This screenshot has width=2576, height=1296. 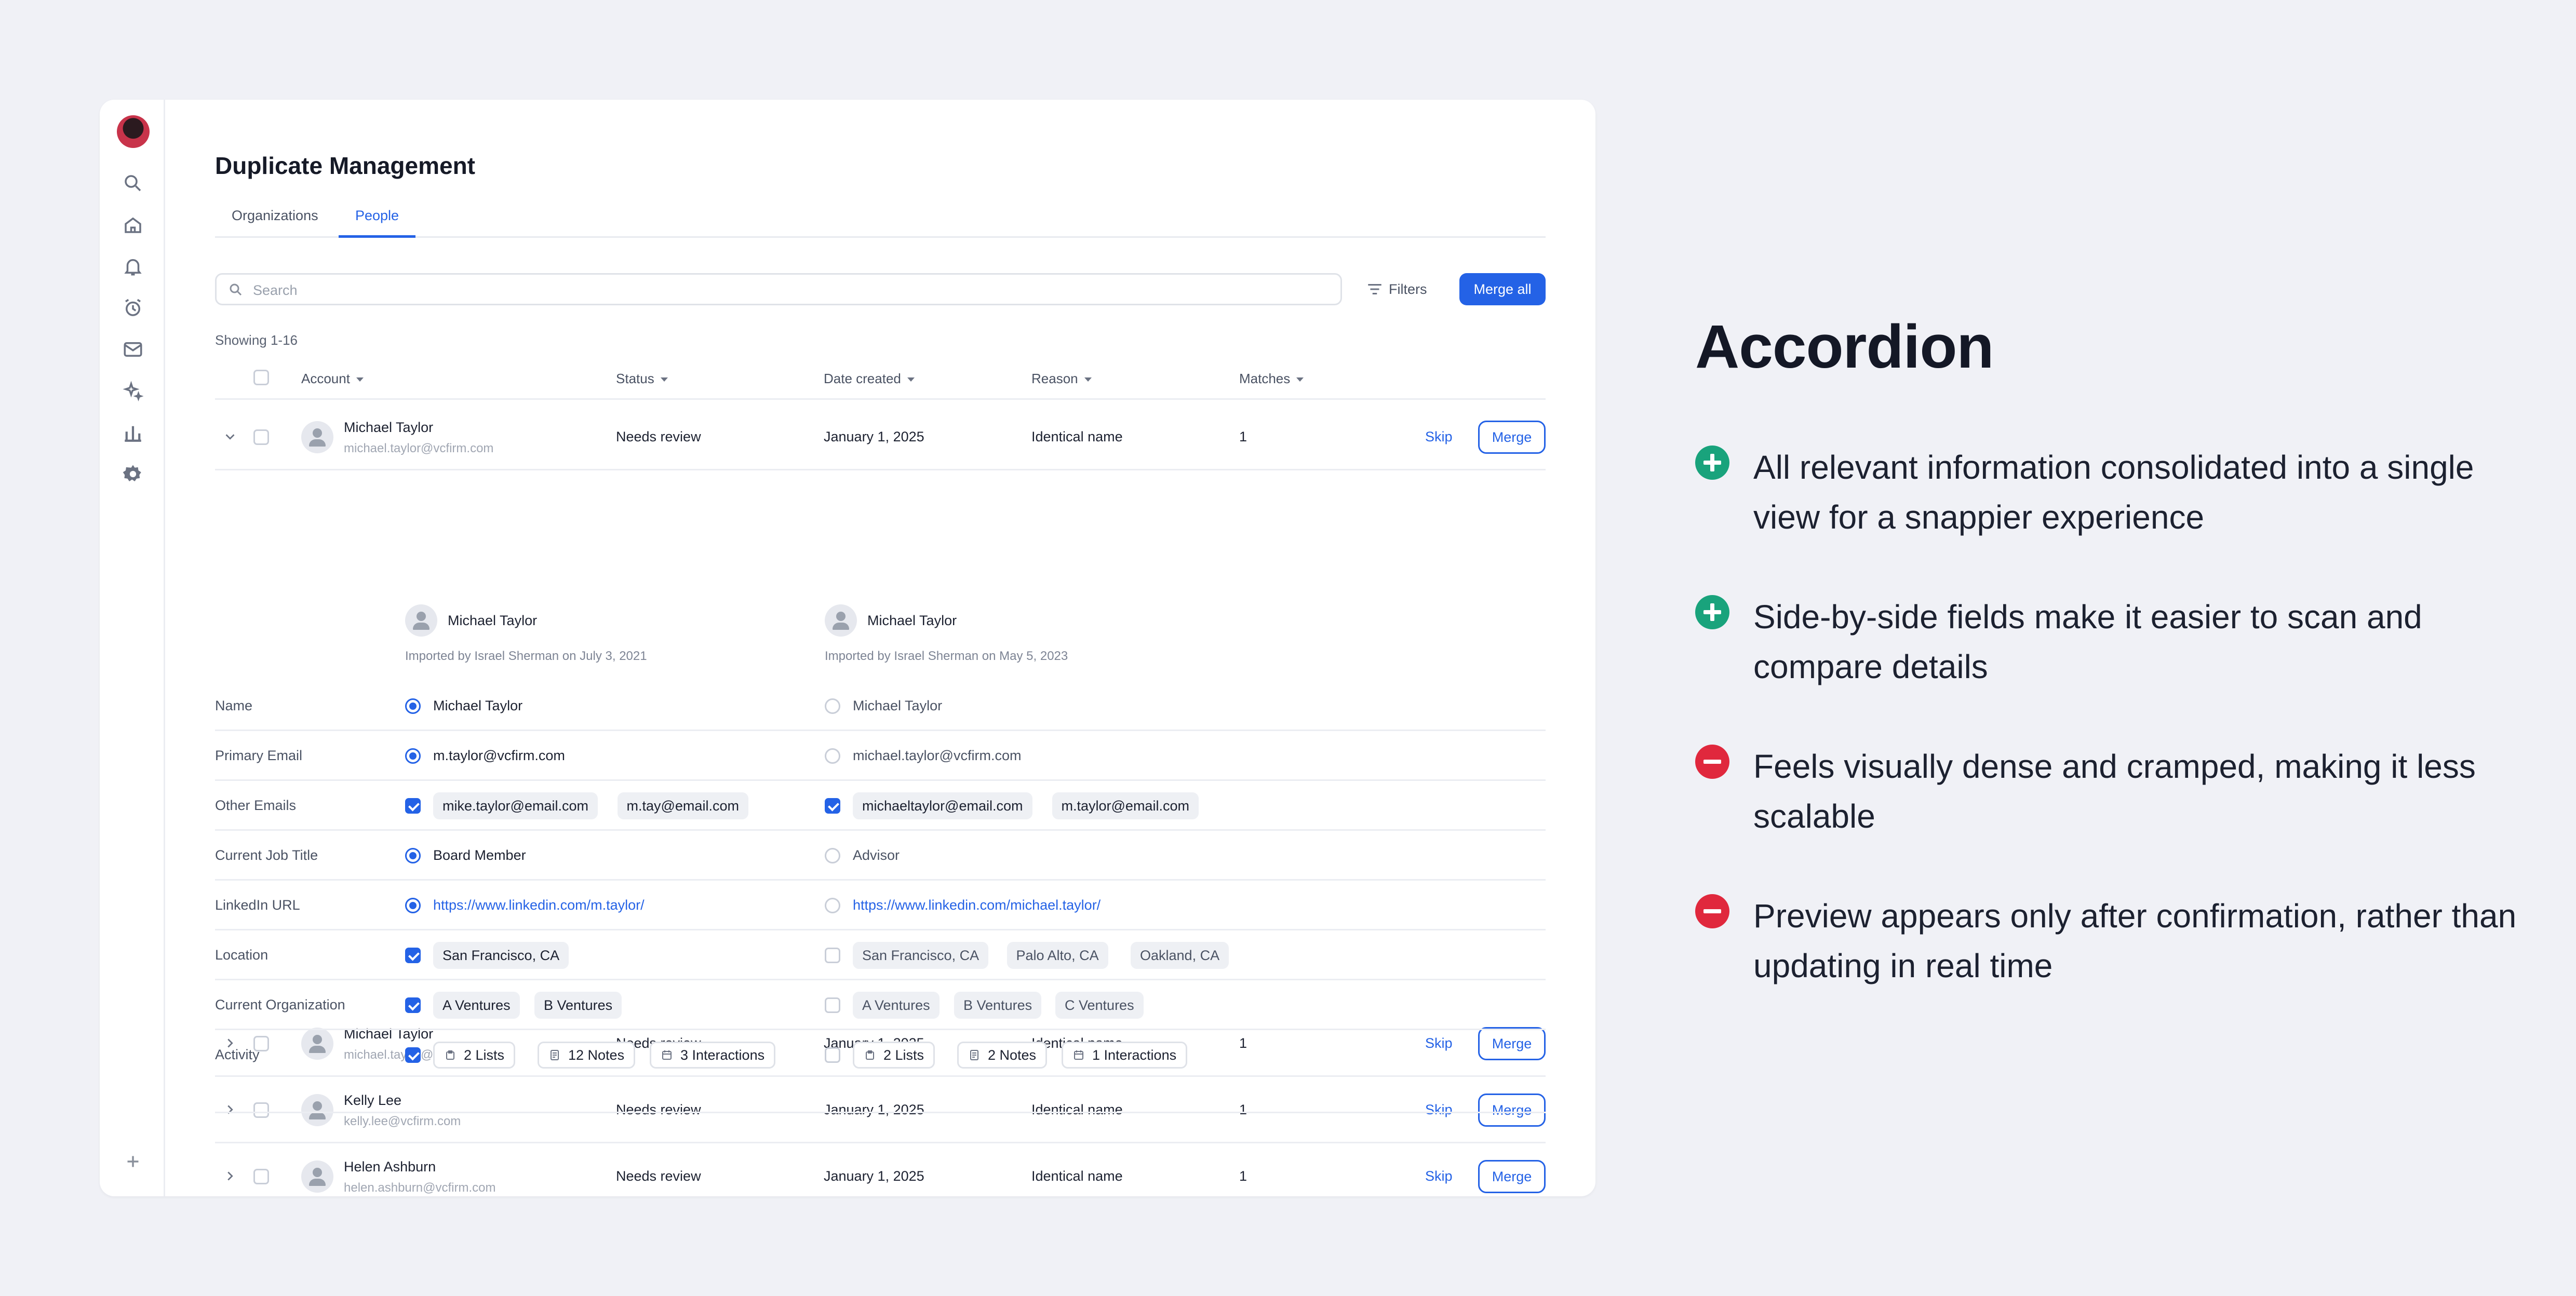 What do you see at coordinates (134, 131) in the screenshot?
I see `user-avatar` at bounding box center [134, 131].